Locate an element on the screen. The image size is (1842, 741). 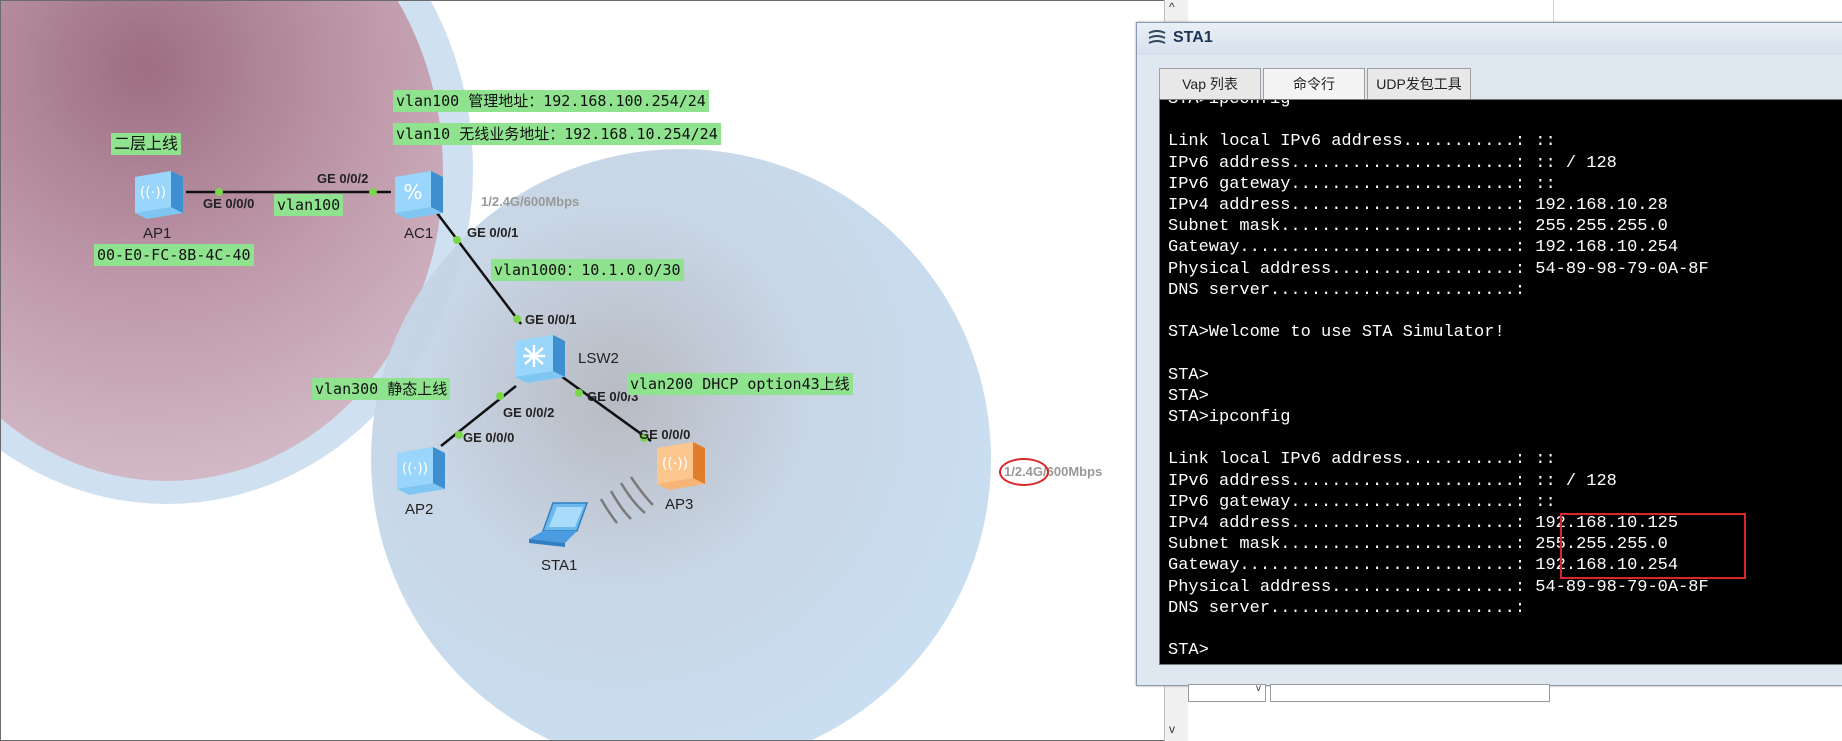
port-label-lsw2-ge001: GE 0/0/1 is located at coordinates (551, 319).